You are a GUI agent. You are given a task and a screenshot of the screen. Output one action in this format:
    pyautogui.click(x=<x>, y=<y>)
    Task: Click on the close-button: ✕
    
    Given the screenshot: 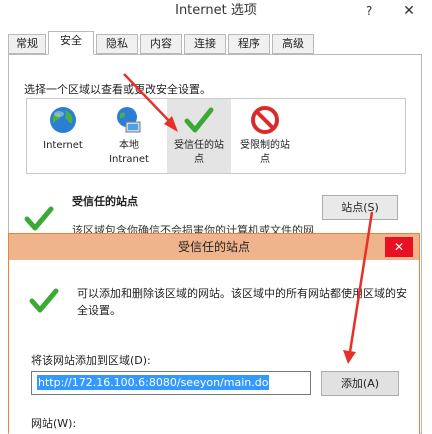 What is the action you would take?
    pyautogui.click(x=409, y=11)
    